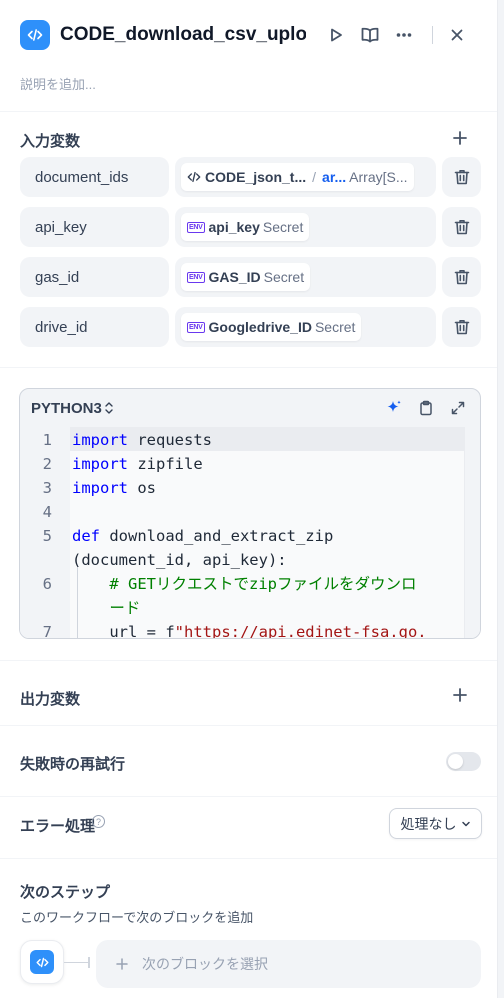  Describe the element at coordinates (432, 35) in the screenshot. I see `header-divider` at that location.